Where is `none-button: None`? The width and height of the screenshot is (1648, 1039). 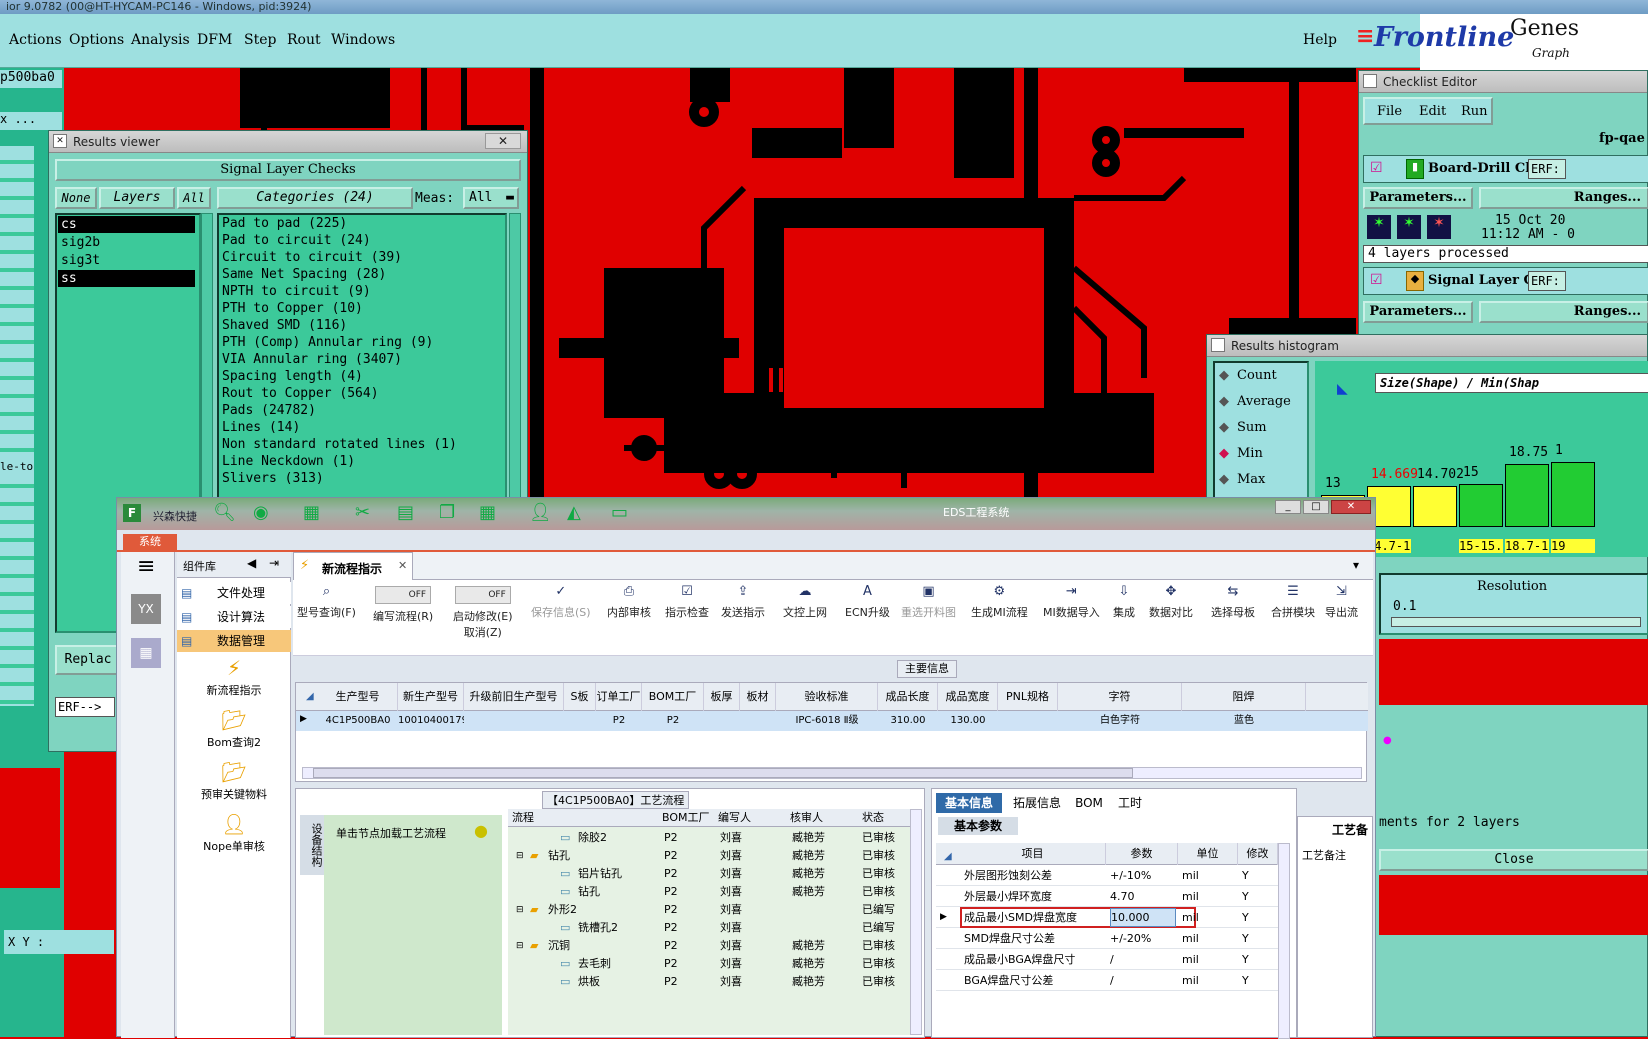 none-button: None is located at coordinates (76, 198).